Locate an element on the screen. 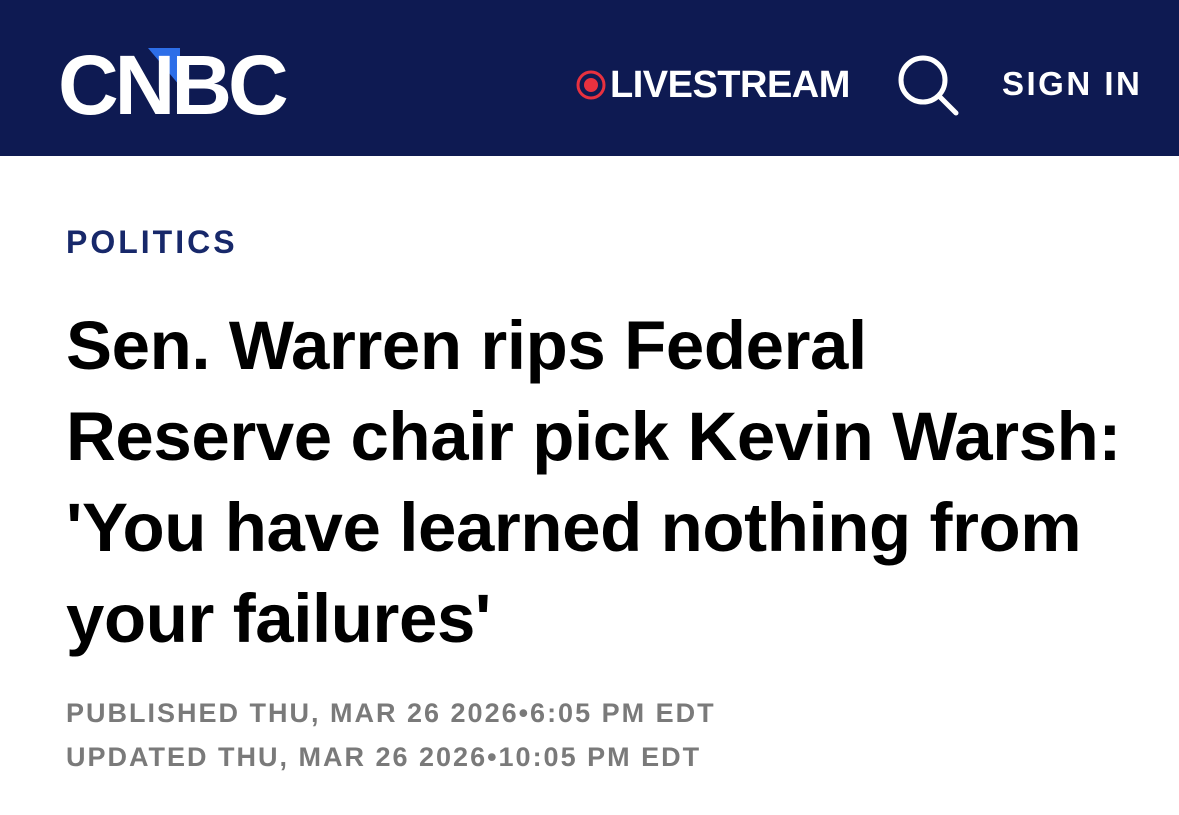 This screenshot has width=1179, height=815. logo-wordmark: CNBC is located at coordinates (172, 80).